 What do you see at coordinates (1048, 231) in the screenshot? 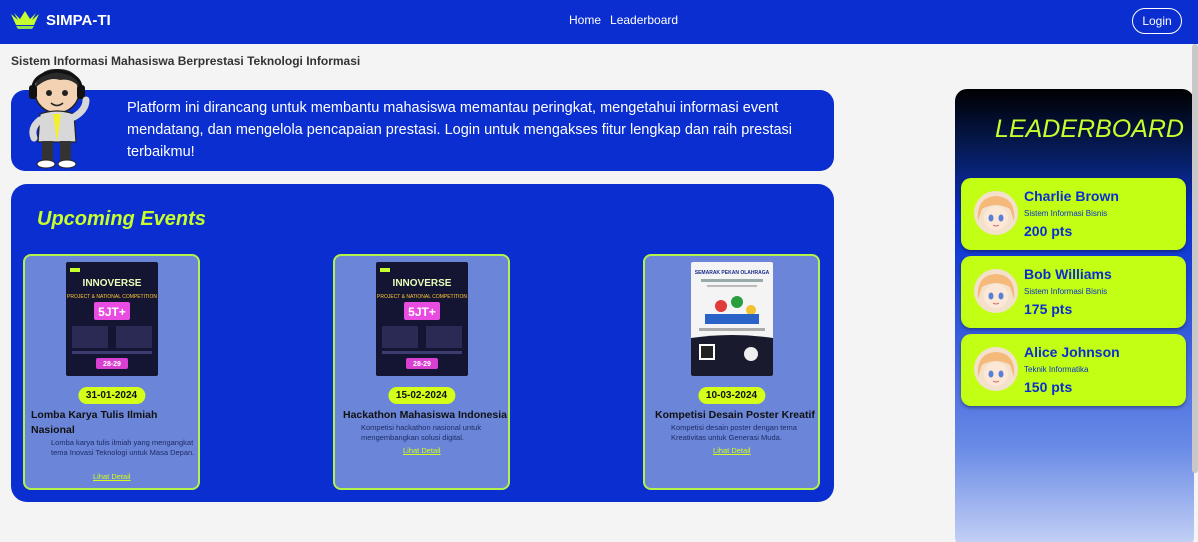
I see `leaderboard-points: 200 pts` at bounding box center [1048, 231].